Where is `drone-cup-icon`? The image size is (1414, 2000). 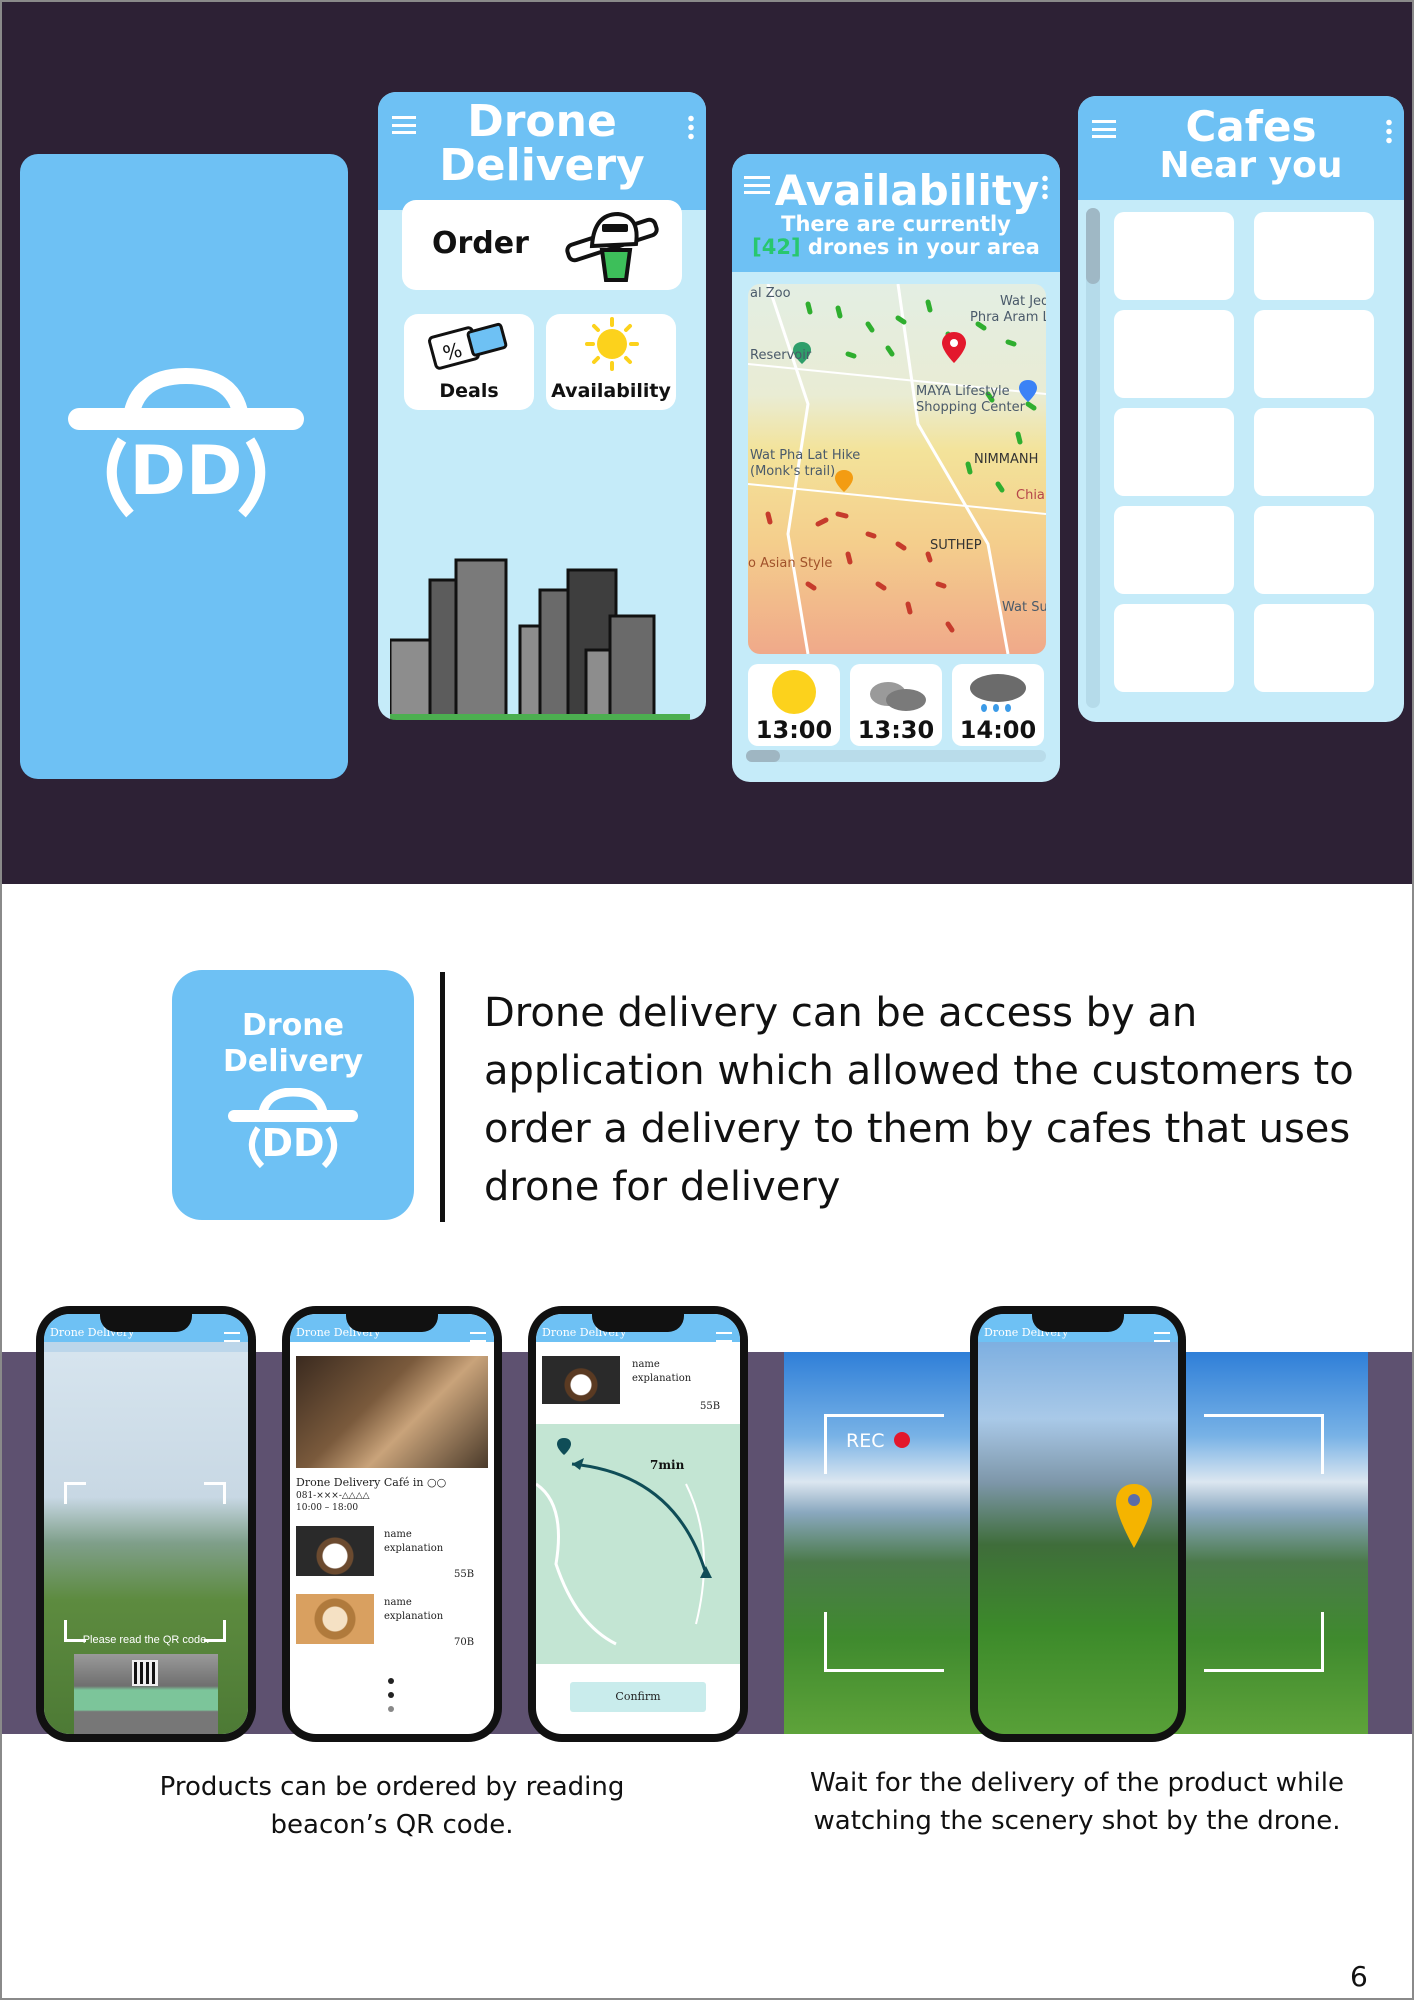 drone-cup-icon is located at coordinates (612, 245).